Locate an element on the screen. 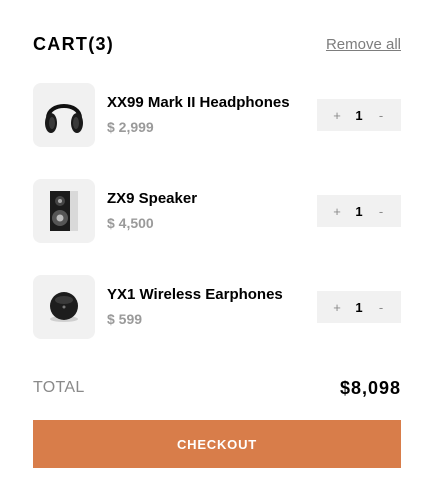  cart-title: CART(3) is located at coordinates (74, 43).